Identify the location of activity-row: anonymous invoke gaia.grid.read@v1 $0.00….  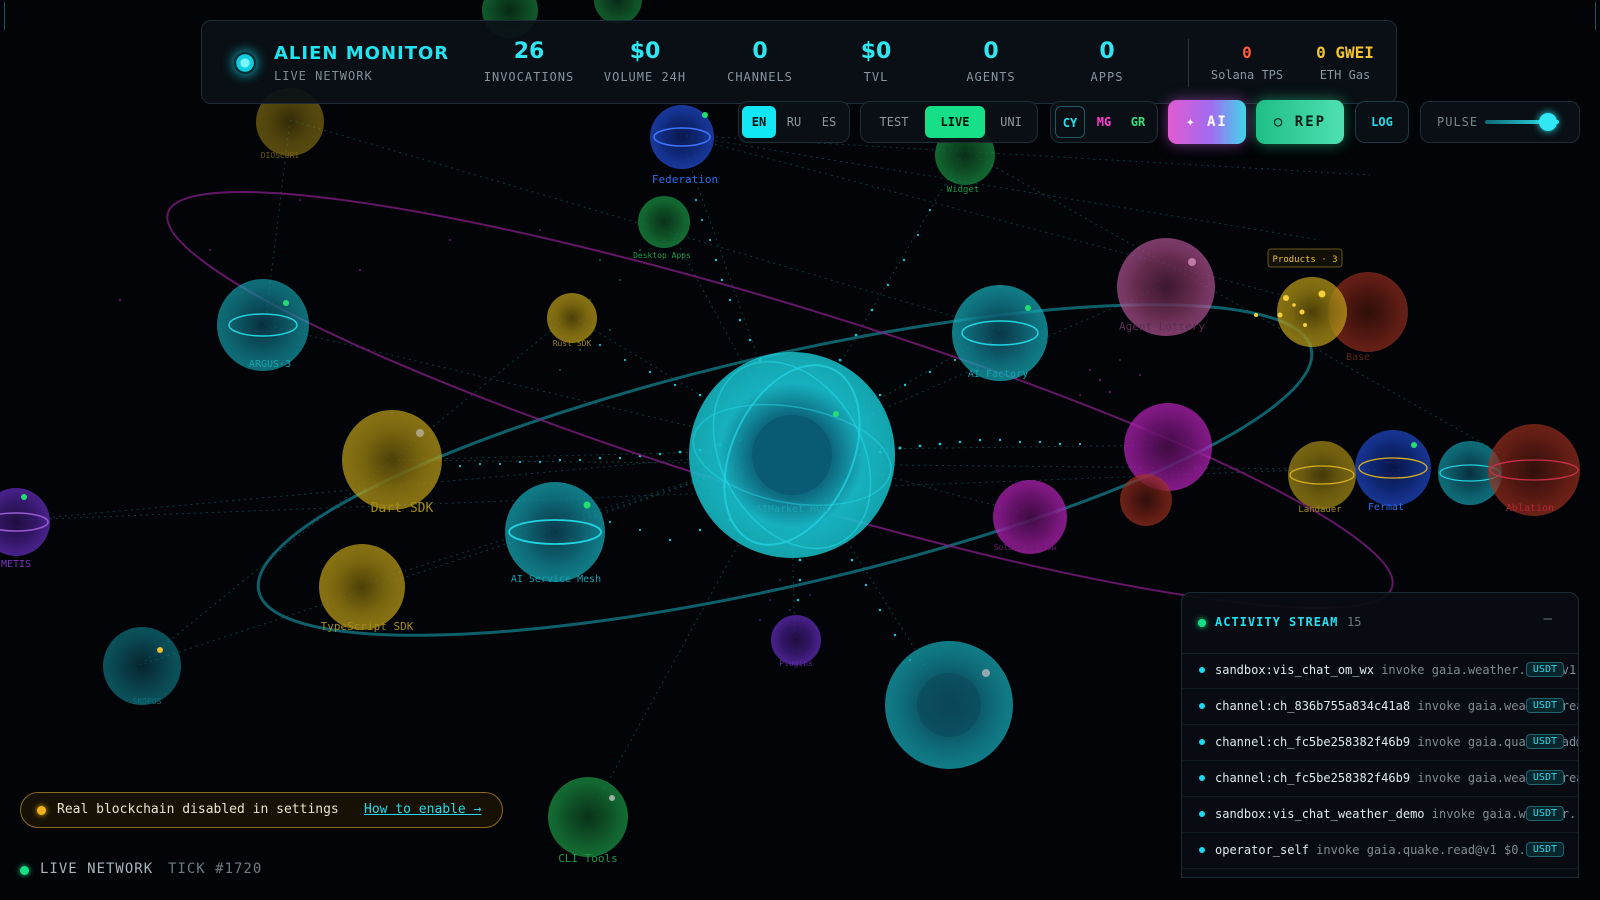
(1380, 873).